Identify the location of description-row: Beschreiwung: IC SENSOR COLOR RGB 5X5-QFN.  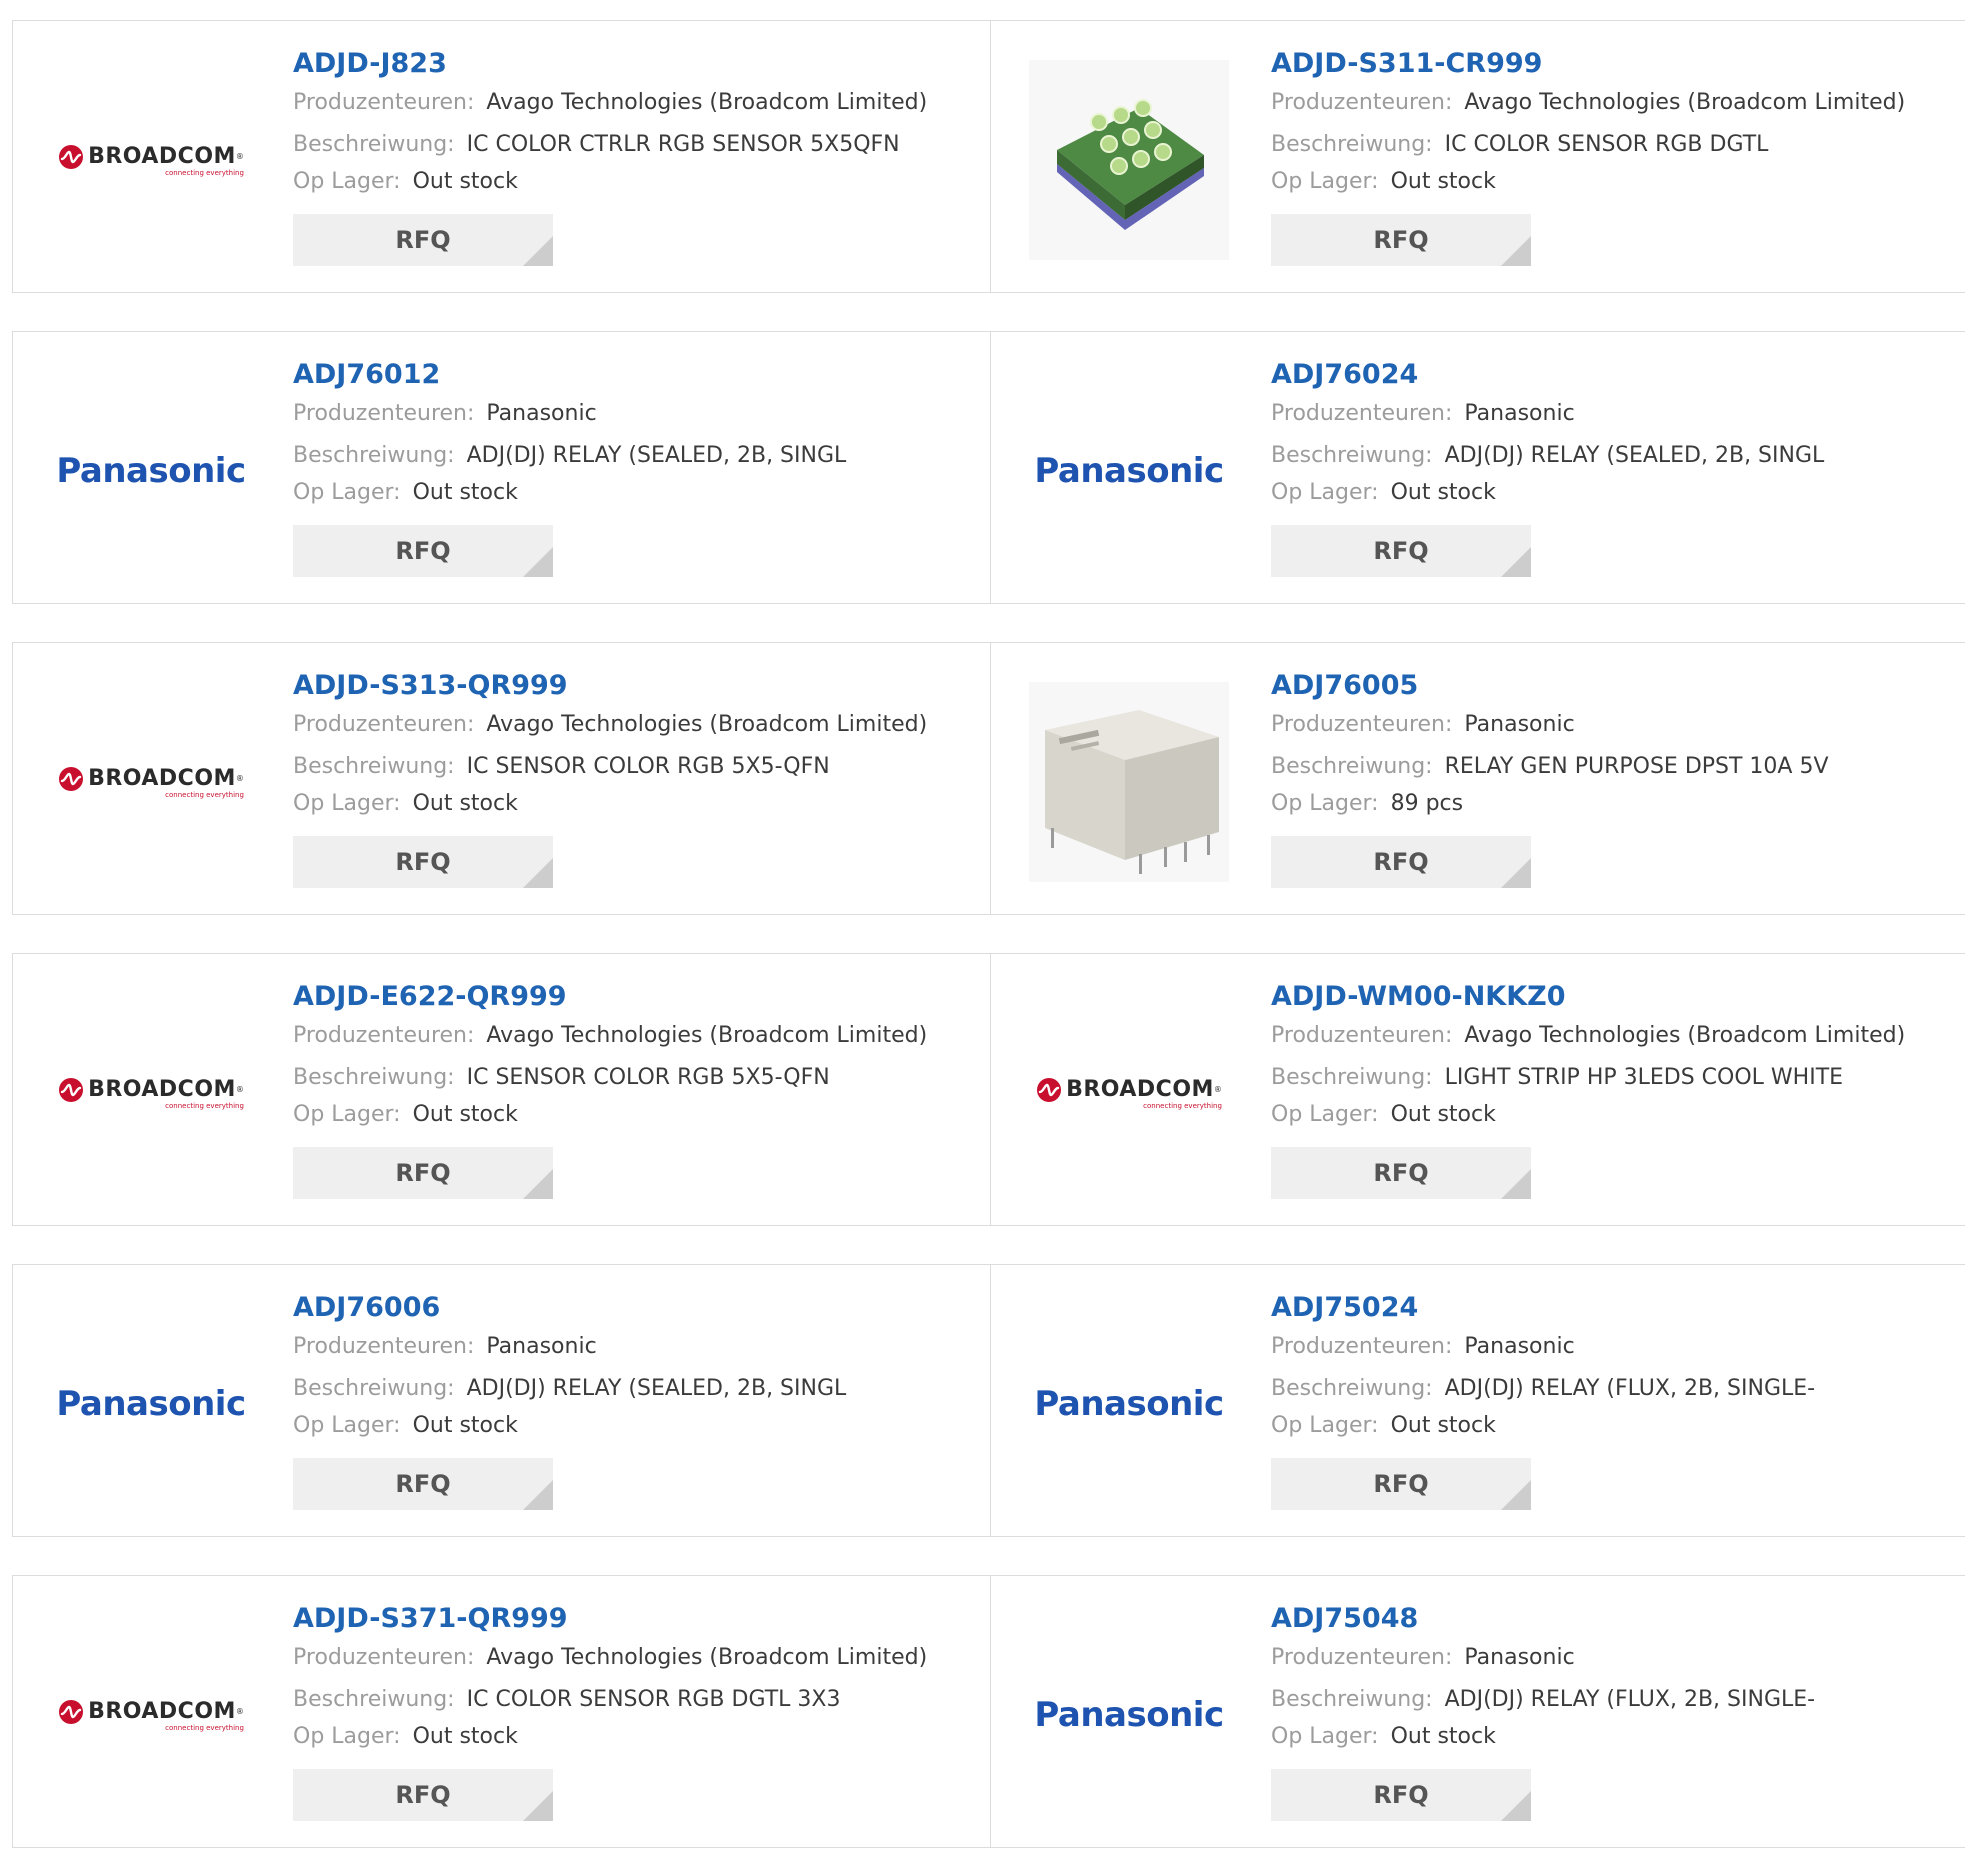
(610, 767).